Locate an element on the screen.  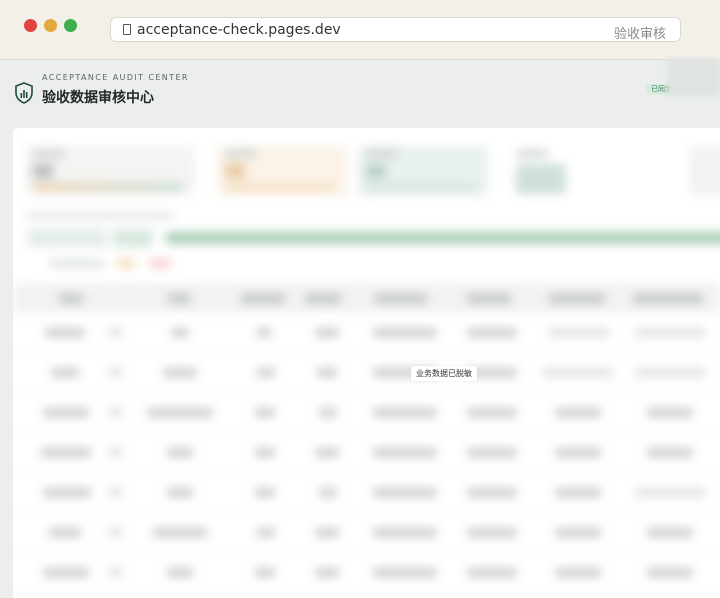
page-tab-title: 验收审核 is located at coordinates (639, 34).